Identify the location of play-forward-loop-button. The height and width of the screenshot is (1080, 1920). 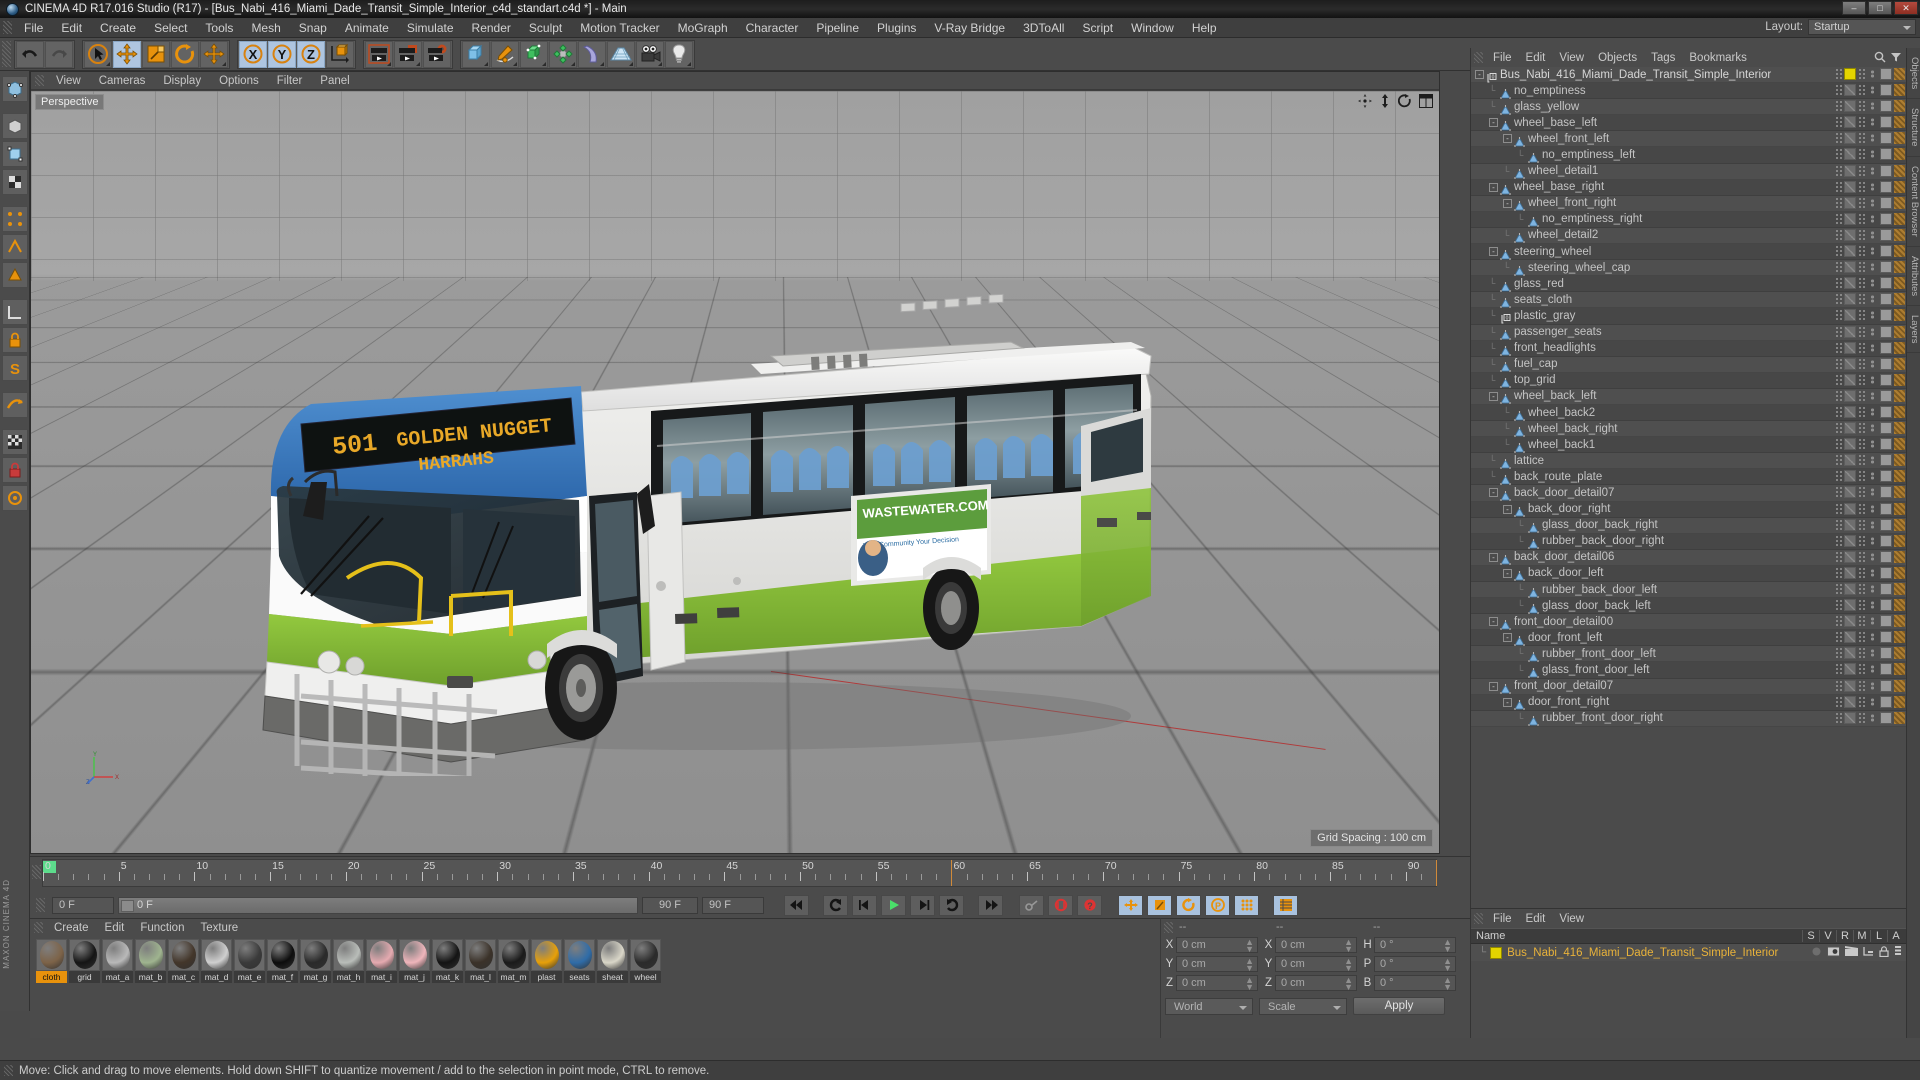
(951, 905).